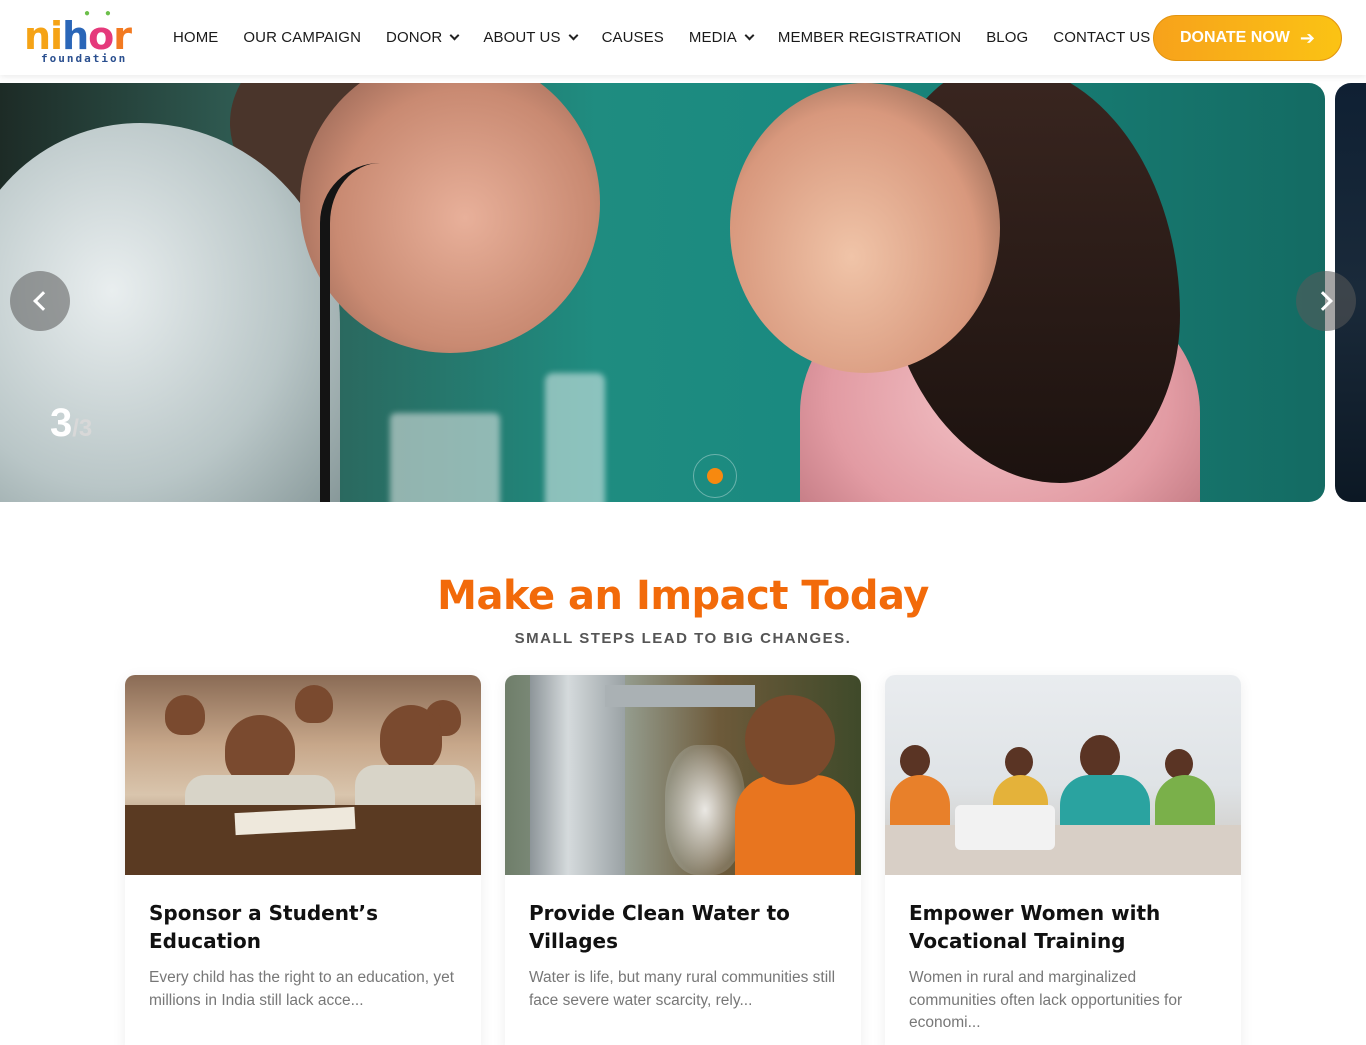 Image resolution: width=1366 pixels, height=1045 pixels. Describe the element at coordinates (78, 36) in the screenshot. I see `logo-wordmark: nihor` at that location.